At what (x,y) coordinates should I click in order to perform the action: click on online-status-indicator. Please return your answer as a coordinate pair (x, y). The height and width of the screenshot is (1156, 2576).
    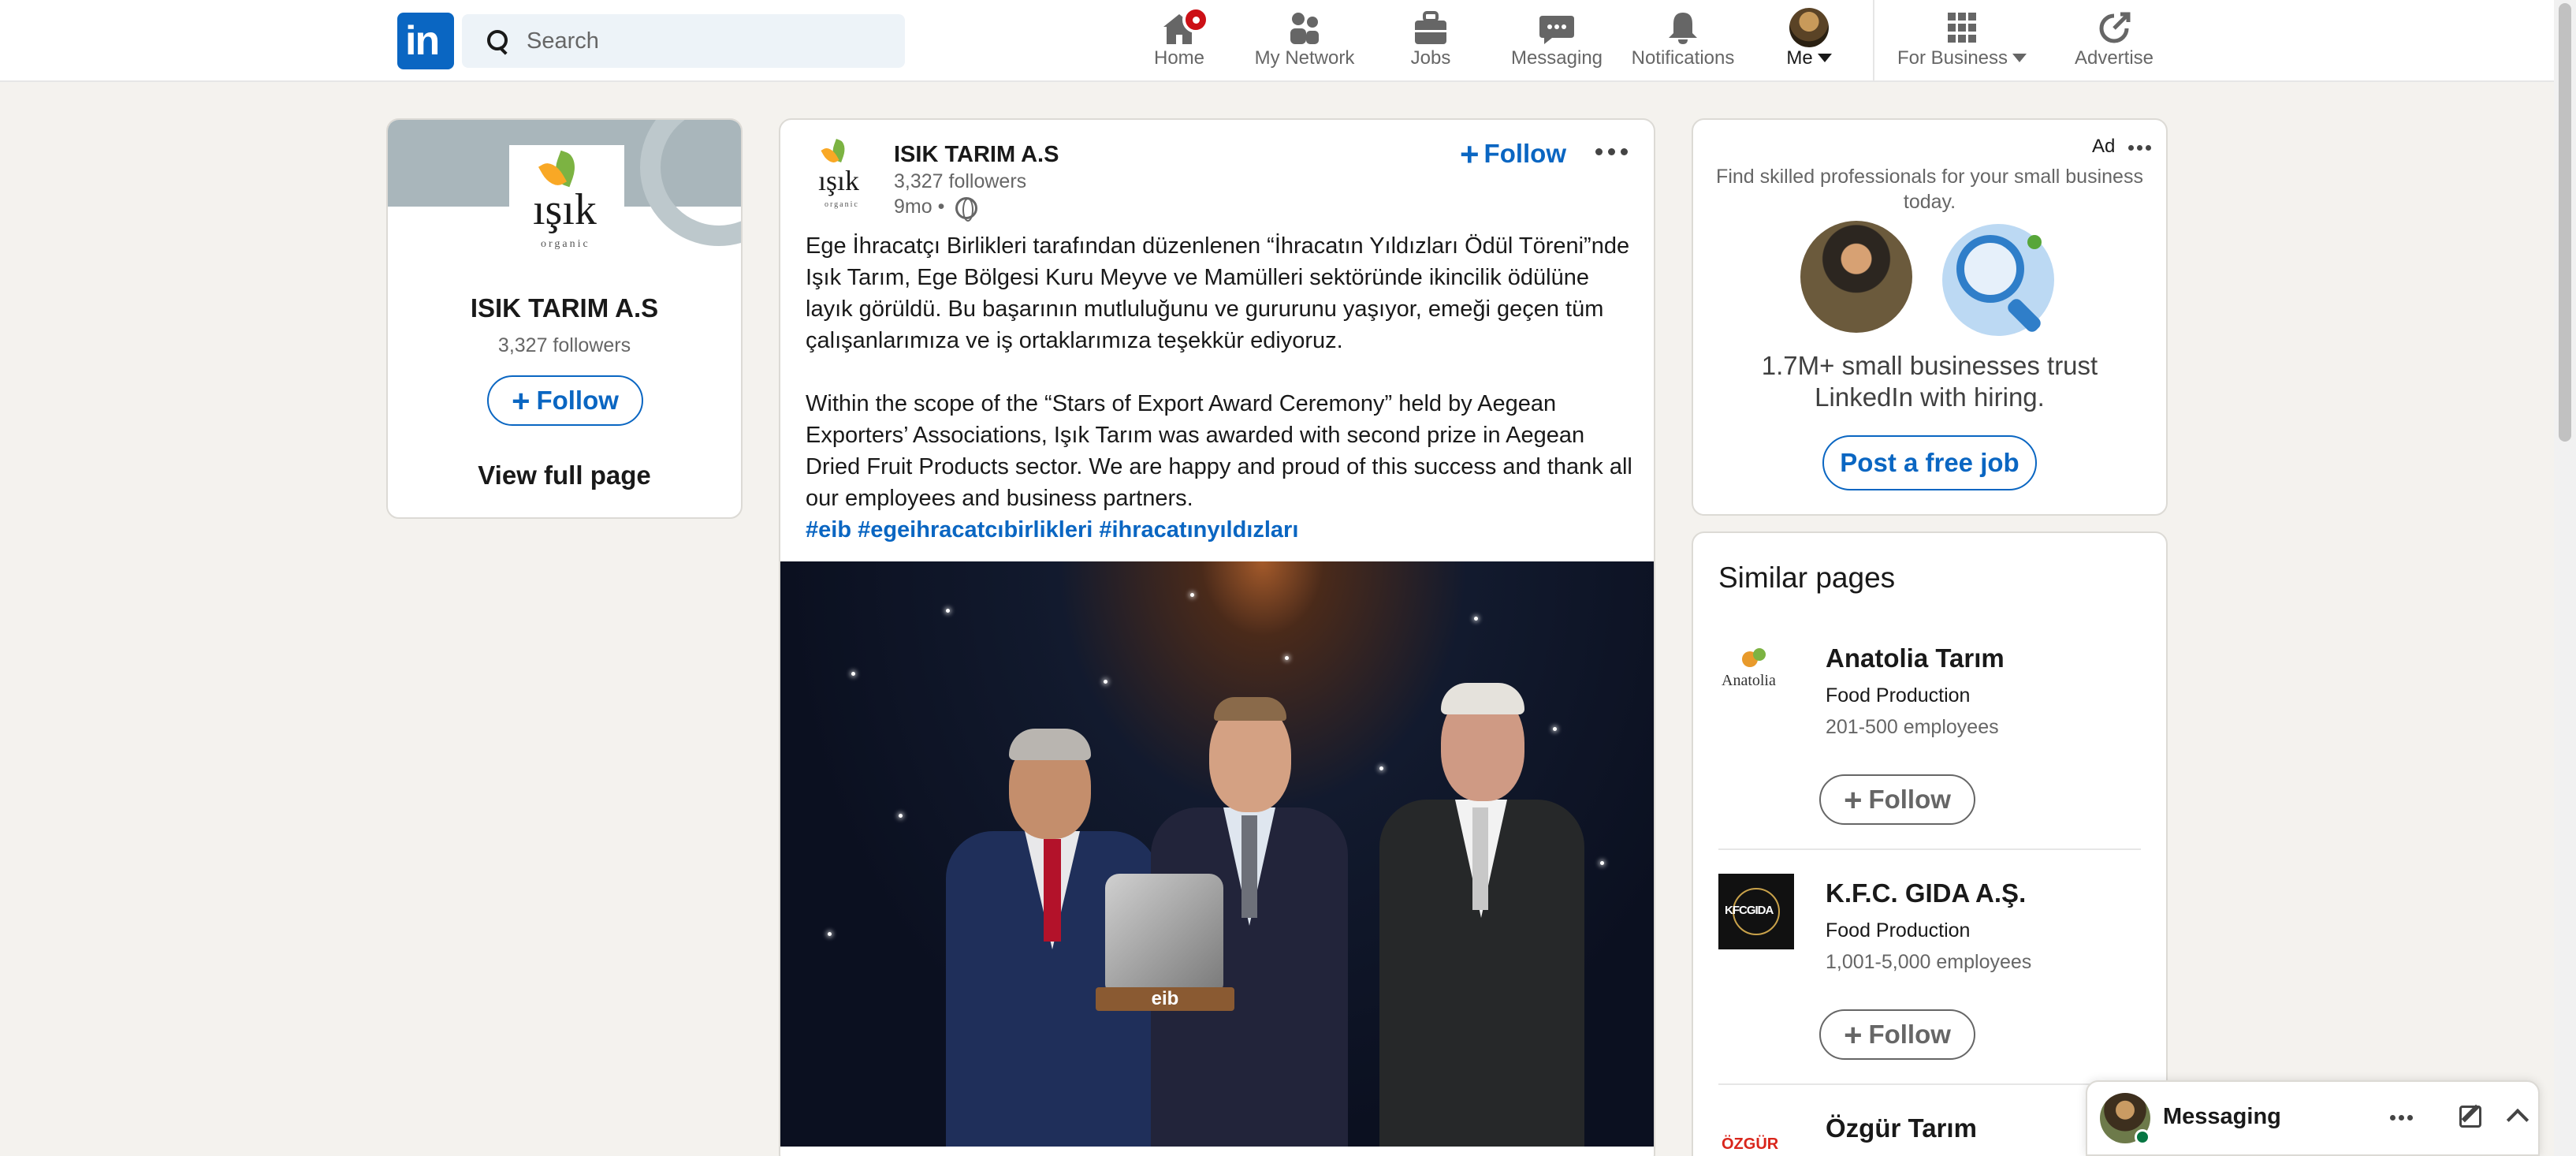
    Looking at the image, I should click on (2142, 1137).